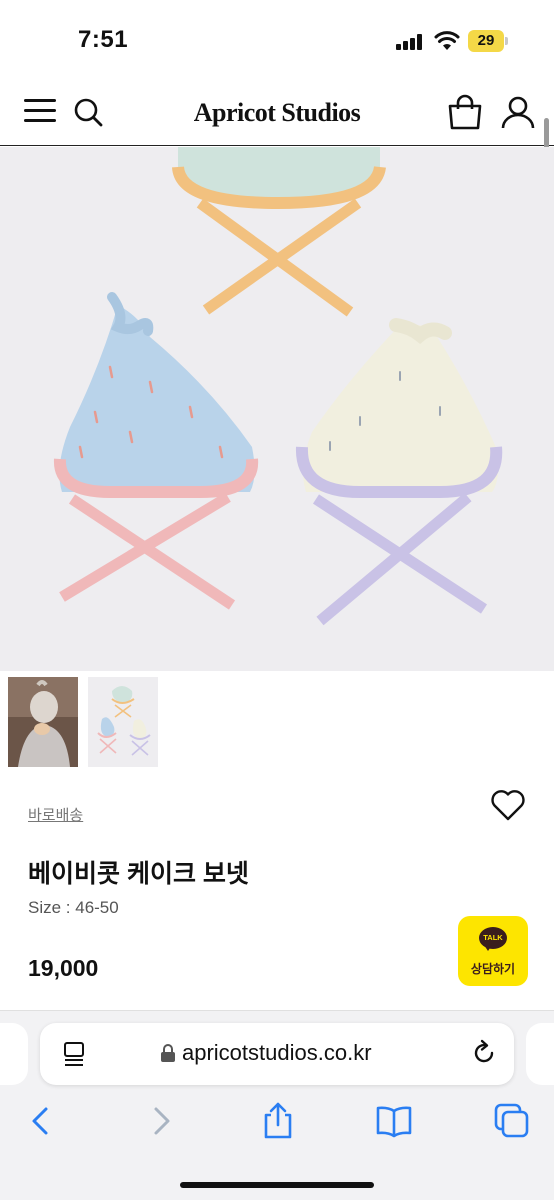 This screenshot has height=1200, width=554. I want to click on bookmarks-icon, so click(394, 1121).